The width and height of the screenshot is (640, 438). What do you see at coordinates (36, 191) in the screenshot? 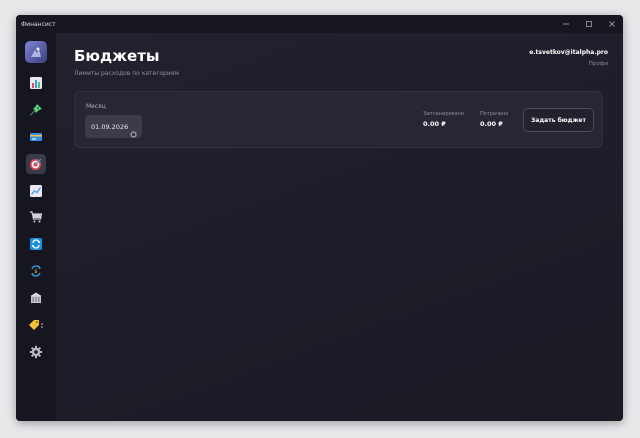
I see `trending-chart-icon` at bounding box center [36, 191].